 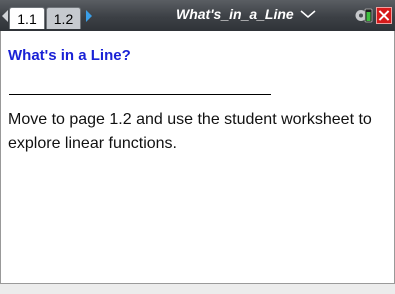 I want to click on previous-page-arrow-icon, so click(x=5, y=16).